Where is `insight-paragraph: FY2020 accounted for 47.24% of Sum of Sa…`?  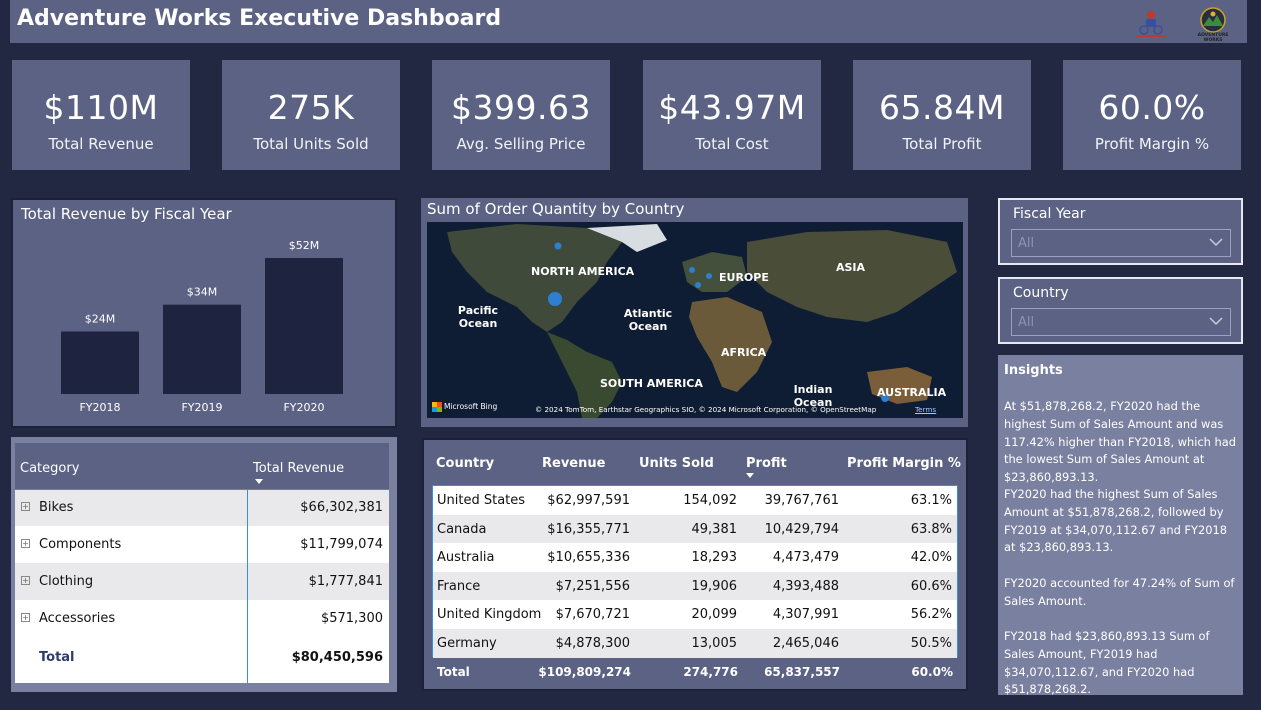
insight-paragraph: FY2020 accounted for 47.24% of Sum of Sa… is located at coordinates (1119, 592).